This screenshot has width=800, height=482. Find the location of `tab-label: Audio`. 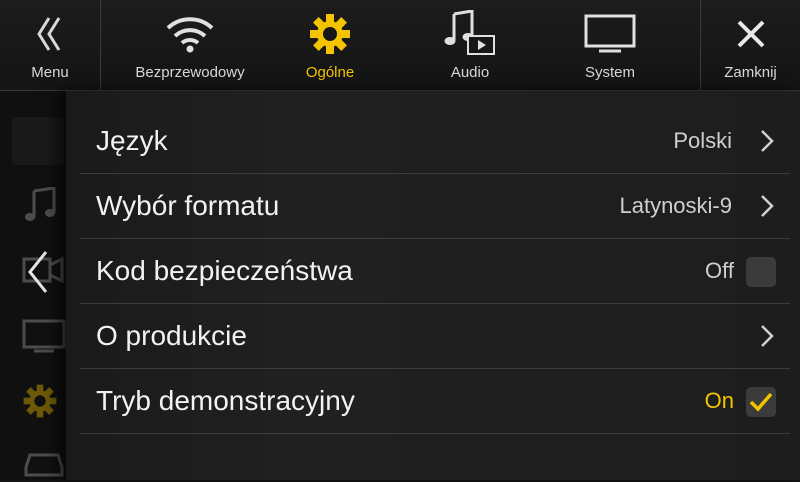

tab-label: Audio is located at coordinates (470, 72).